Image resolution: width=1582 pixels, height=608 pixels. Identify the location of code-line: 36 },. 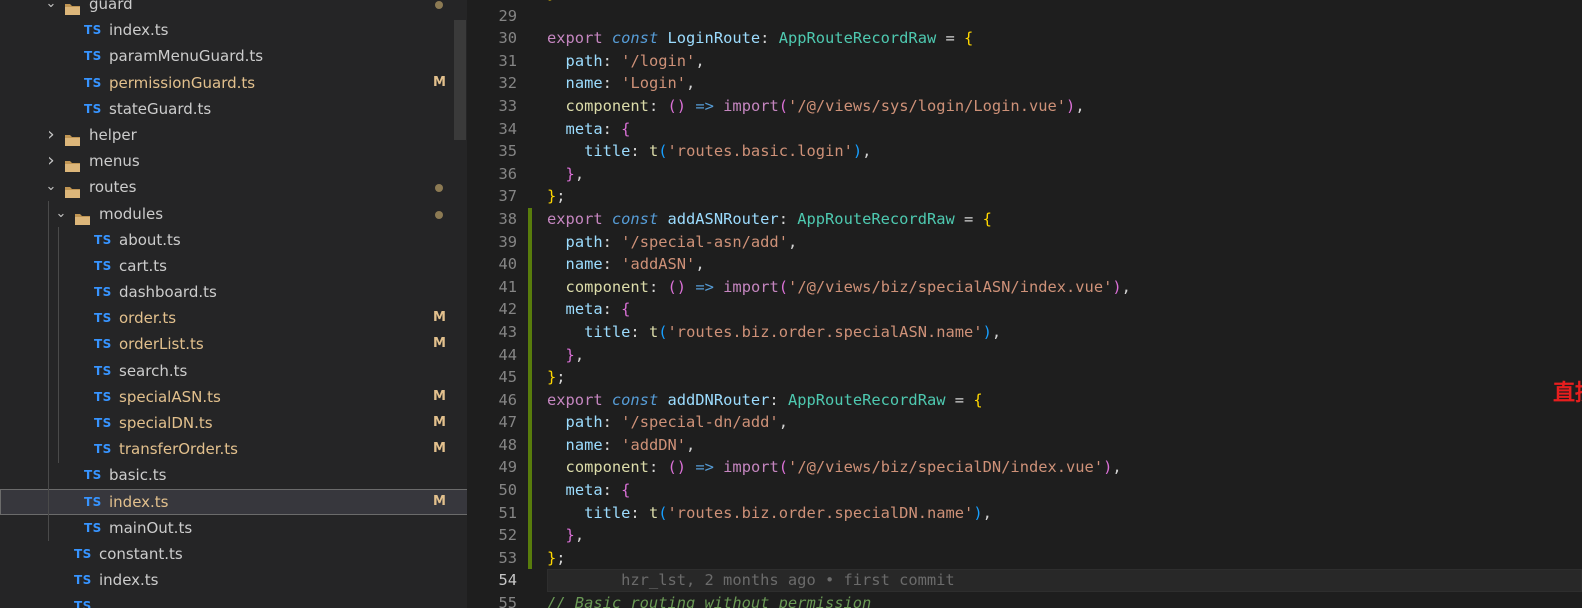
(1025, 174).